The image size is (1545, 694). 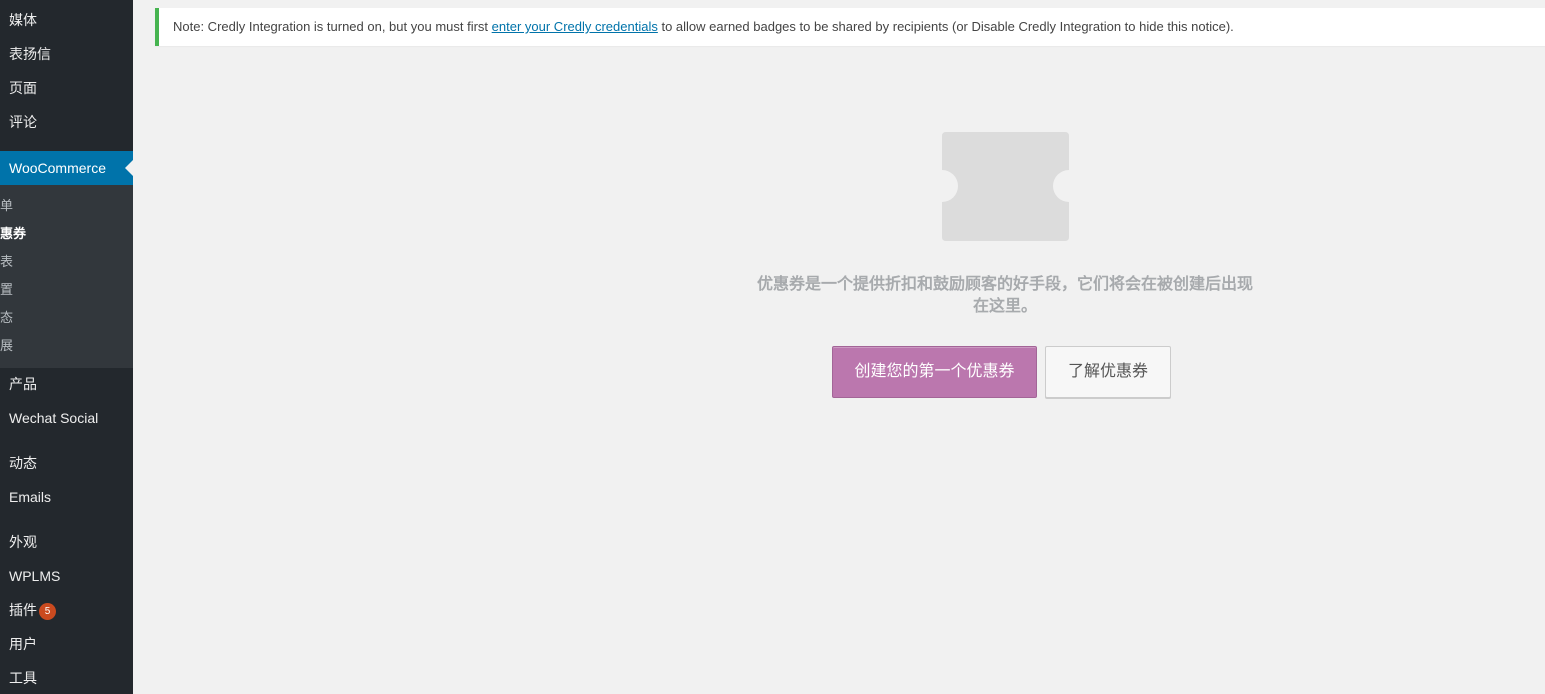 I want to click on menu-item-tools: 工具, so click(x=23, y=678).